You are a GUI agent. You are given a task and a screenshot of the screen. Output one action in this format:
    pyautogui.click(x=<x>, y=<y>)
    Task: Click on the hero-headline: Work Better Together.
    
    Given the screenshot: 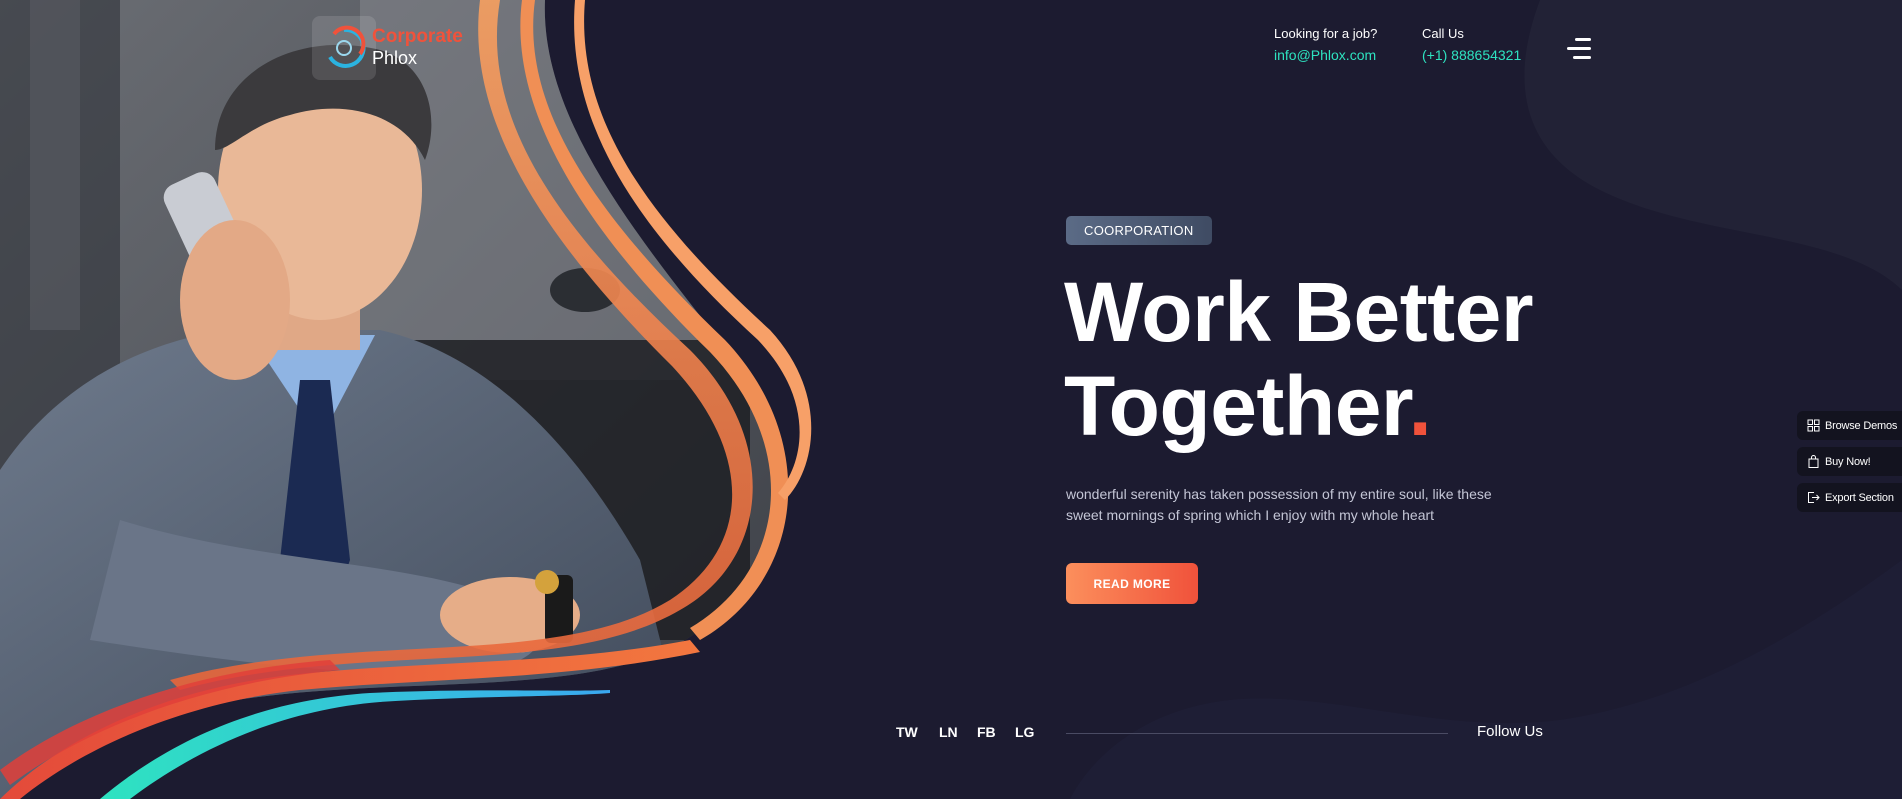 What is the action you would take?
    pyautogui.click(x=1299, y=359)
    